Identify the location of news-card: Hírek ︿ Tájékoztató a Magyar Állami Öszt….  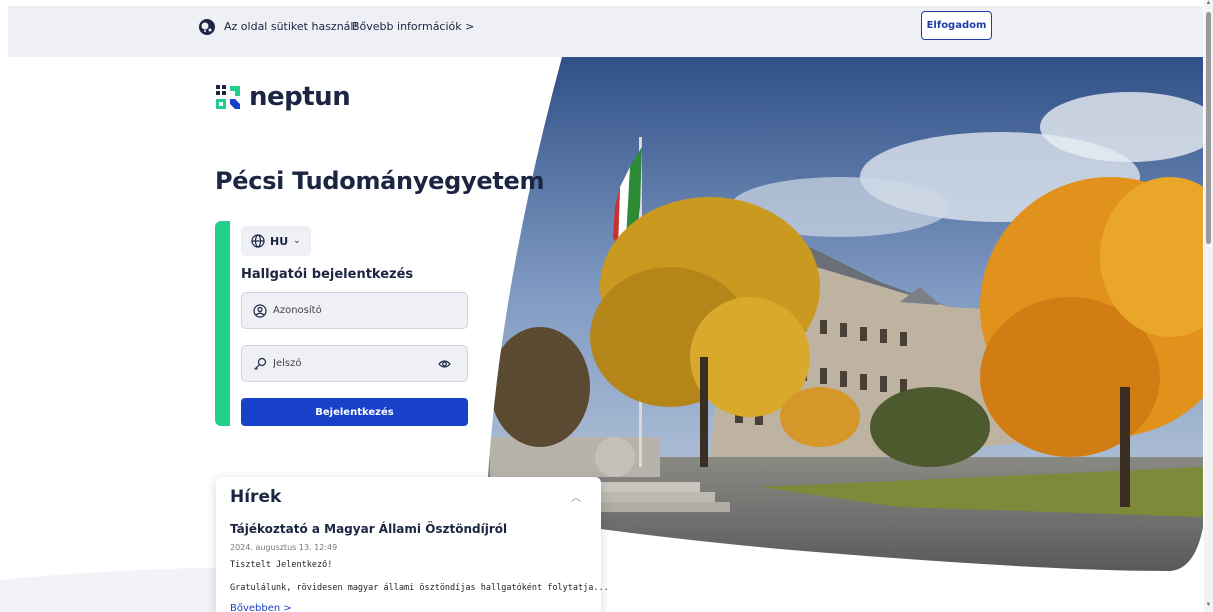
(412, 544).